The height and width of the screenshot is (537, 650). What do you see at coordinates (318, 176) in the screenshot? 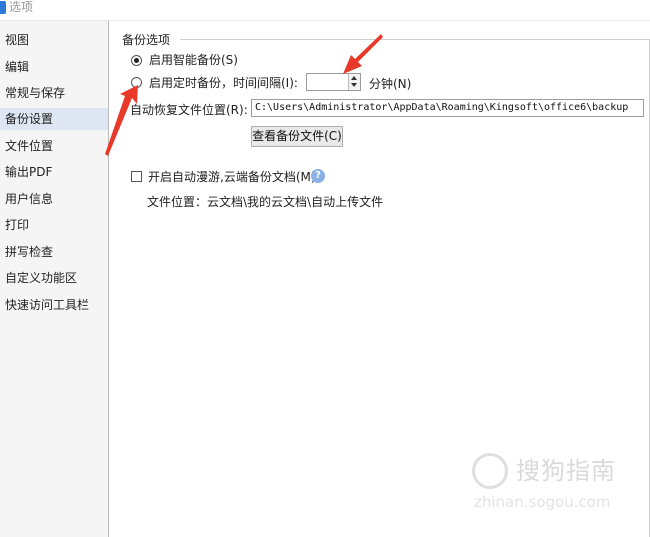
I see `help-icon: ?` at bounding box center [318, 176].